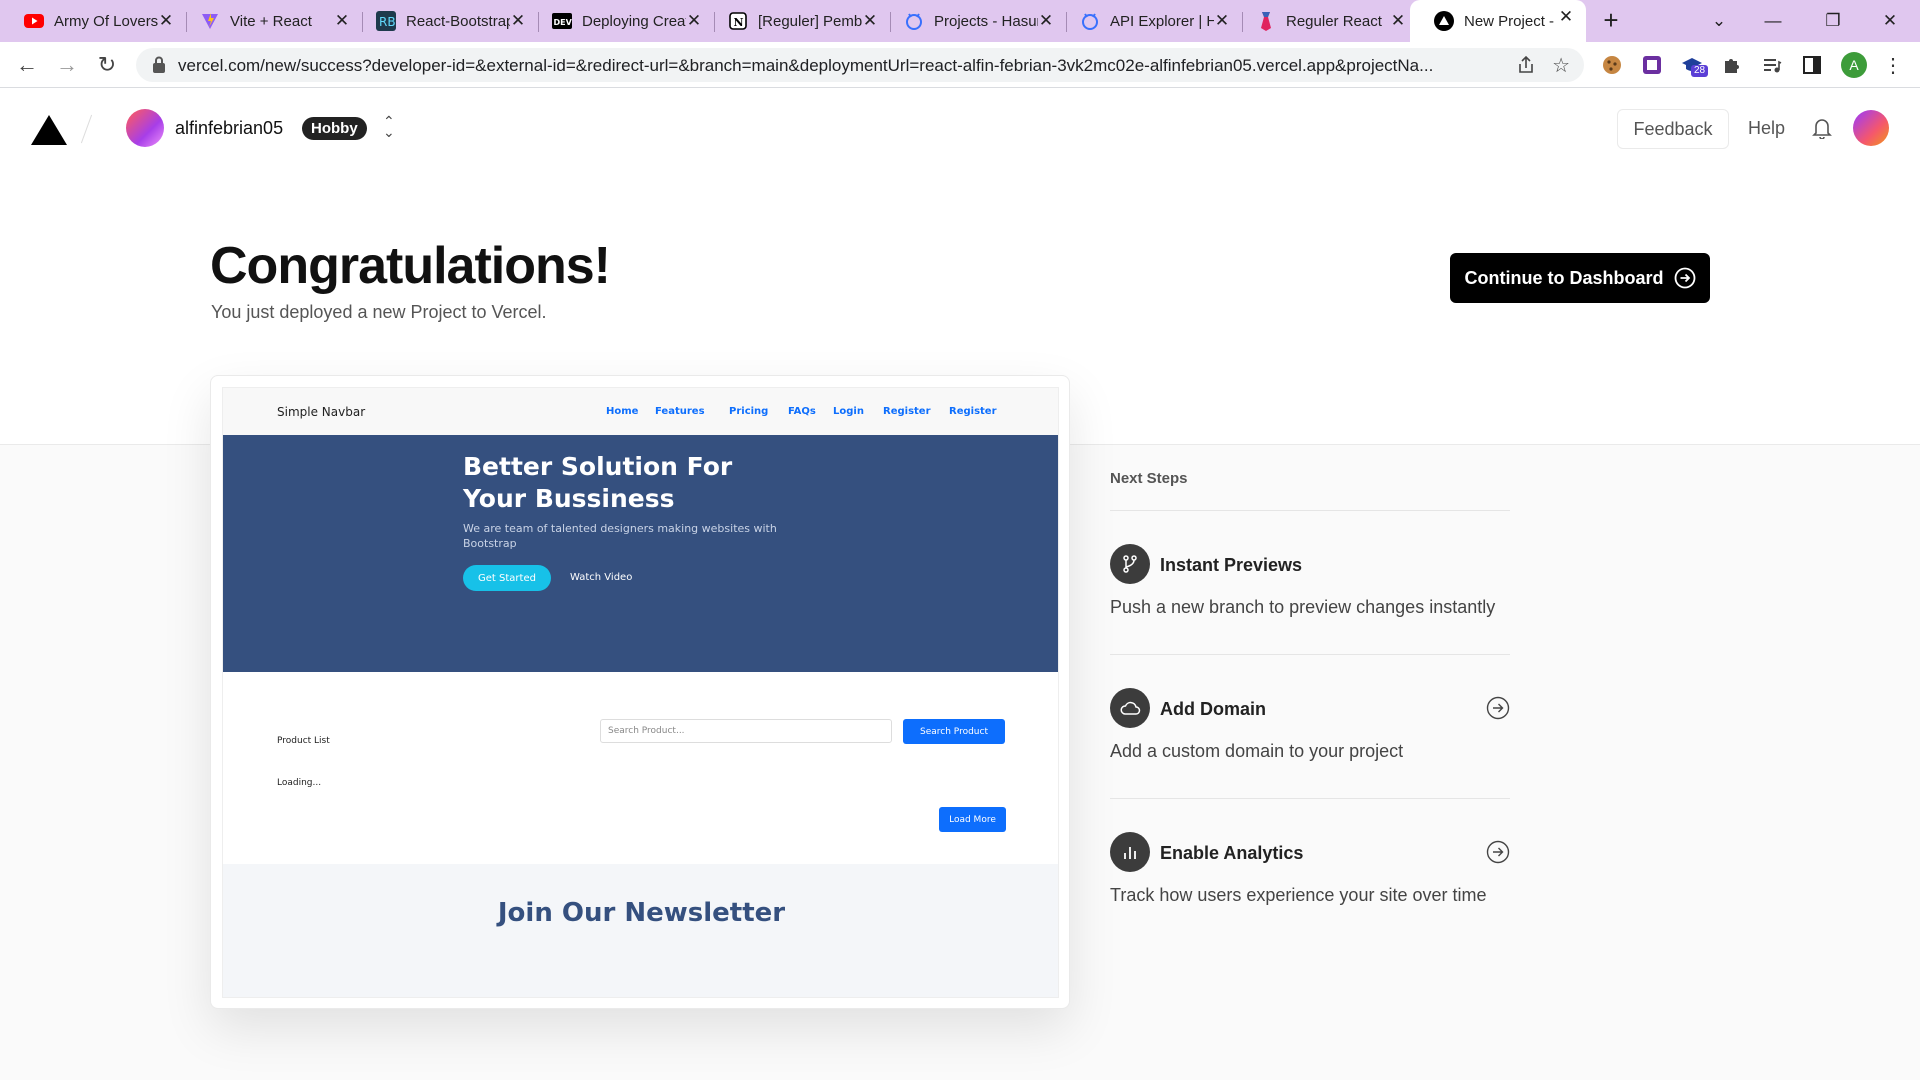 This screenshot has width=1920, height=1080. I want to click on preview-newsletter-title: Join Our Newsletter, so click(641, 913).